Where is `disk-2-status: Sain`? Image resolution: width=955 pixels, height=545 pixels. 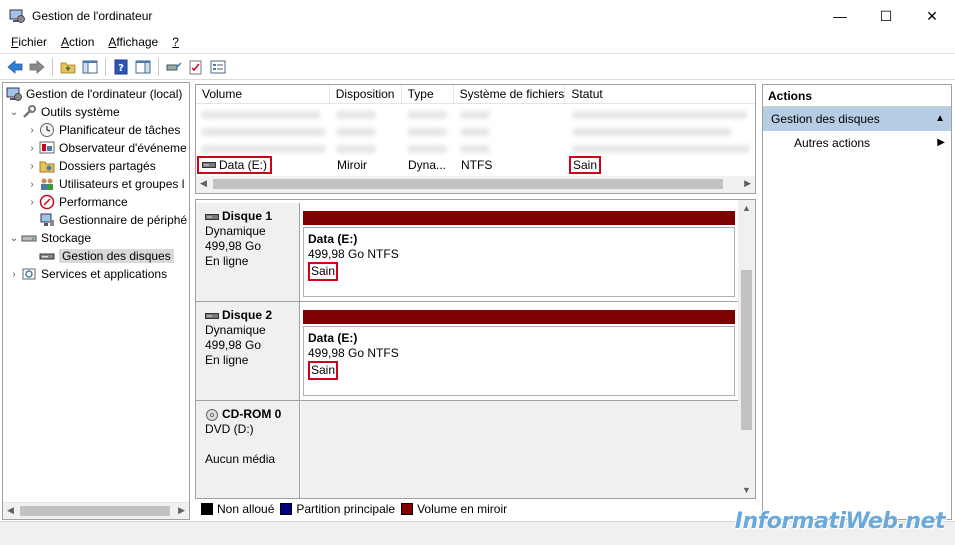
disk-2-status: Sain is located at coordinates (323, 370).